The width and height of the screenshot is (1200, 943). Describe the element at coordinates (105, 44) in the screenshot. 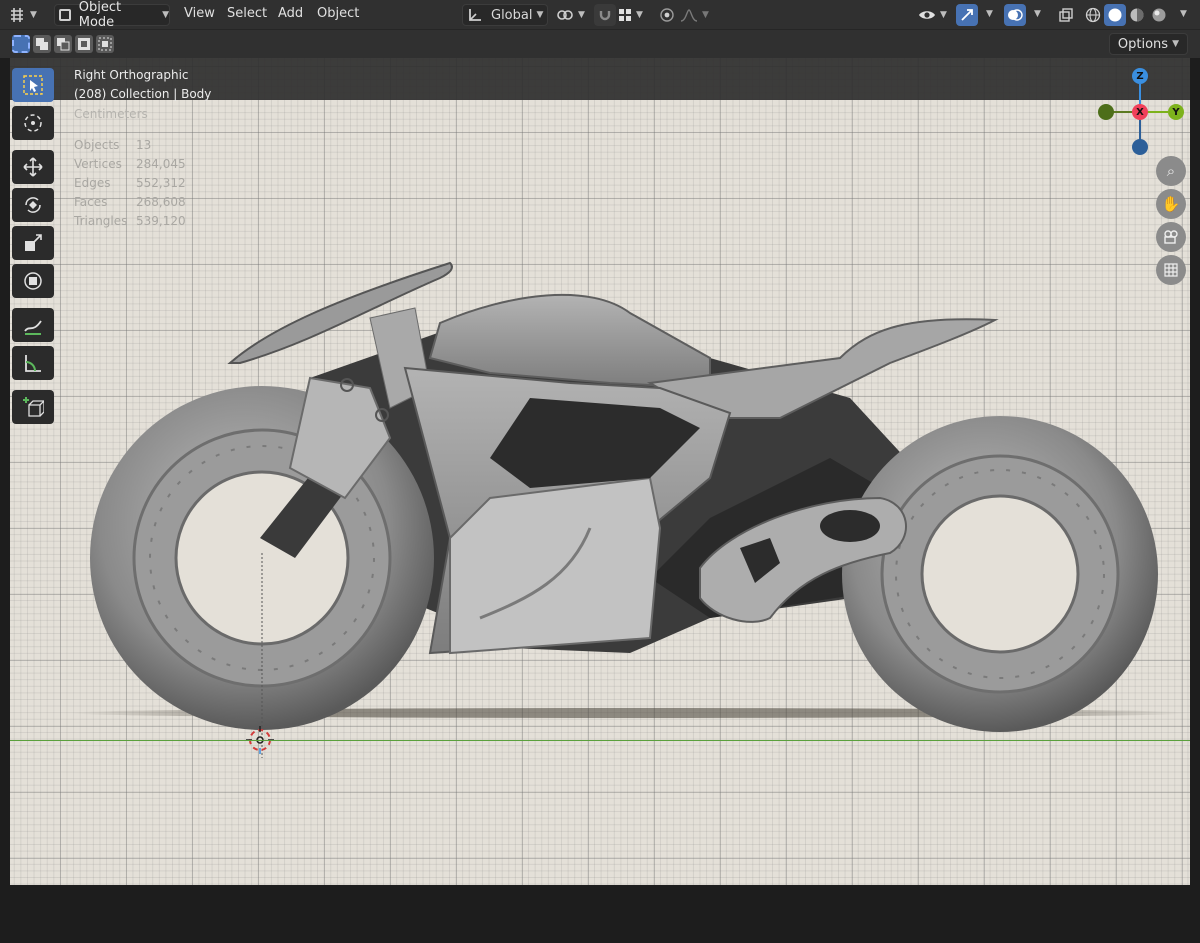

I see `select-intersect-mode-button` at that location.